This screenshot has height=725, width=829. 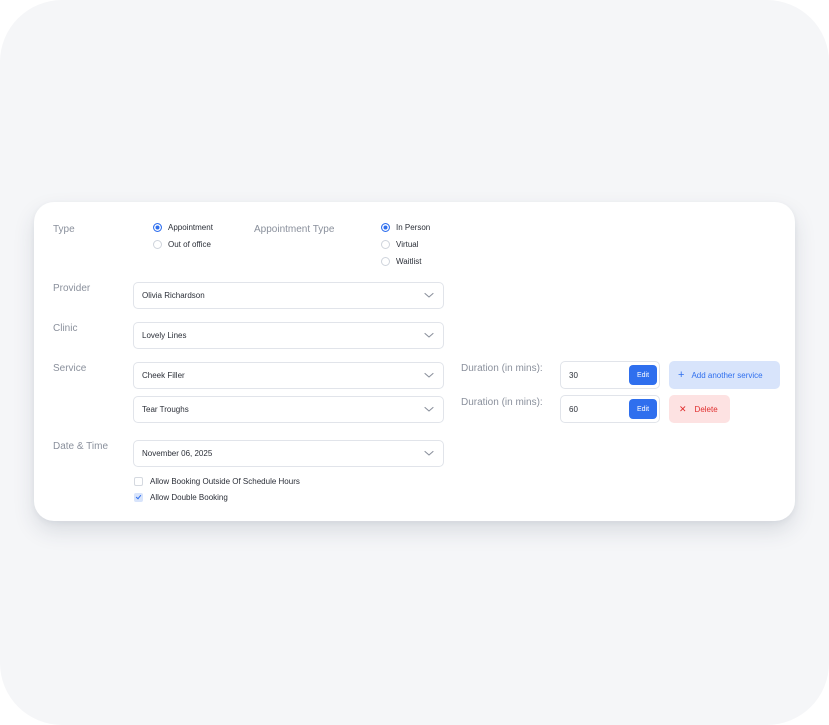 I want to click on delete-service-label: Delete, so click(x=706, y=409).